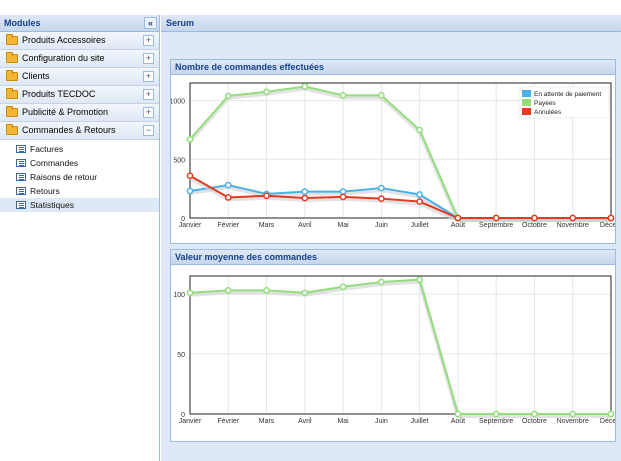 The height and width of the screenshot is (461, 621). What do you see at coordinates (54, 163) in the screenshot?
I see `submenu-item-label: Commandes` at bounding box center [54, 163].